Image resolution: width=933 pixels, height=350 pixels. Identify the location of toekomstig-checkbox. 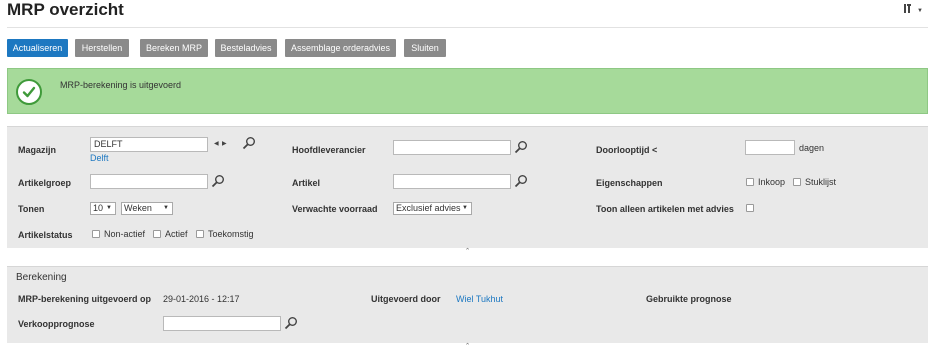
(200, 234).